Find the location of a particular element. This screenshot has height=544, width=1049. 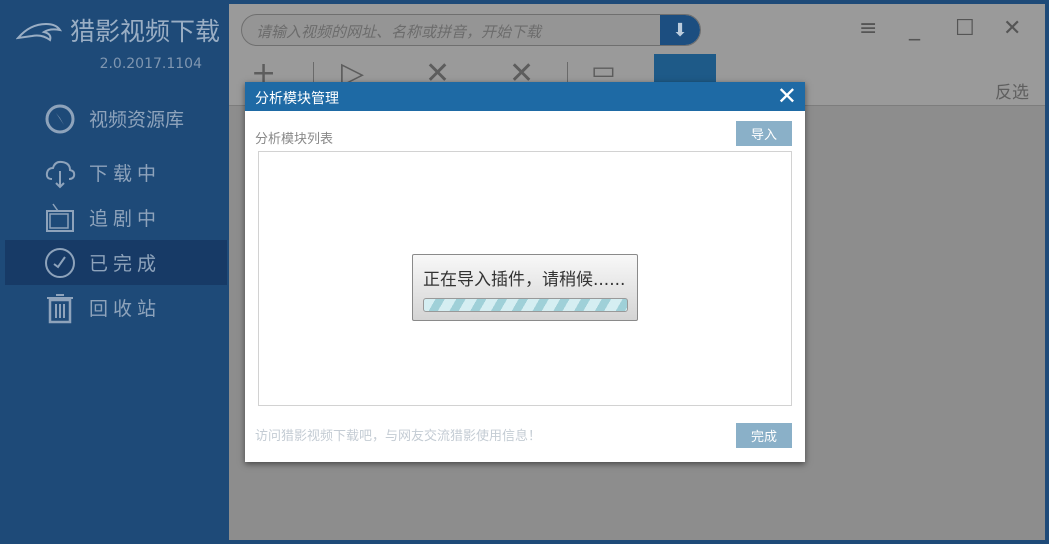

sidebar-item-label: 追剧中 is located at coordinates (125, 219).